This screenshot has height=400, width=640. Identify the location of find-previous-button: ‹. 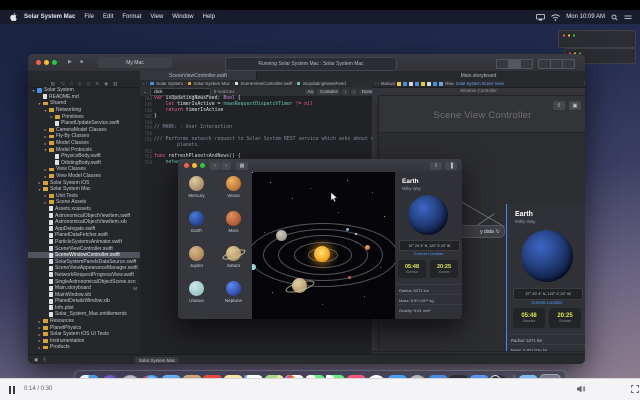
(345, 91).